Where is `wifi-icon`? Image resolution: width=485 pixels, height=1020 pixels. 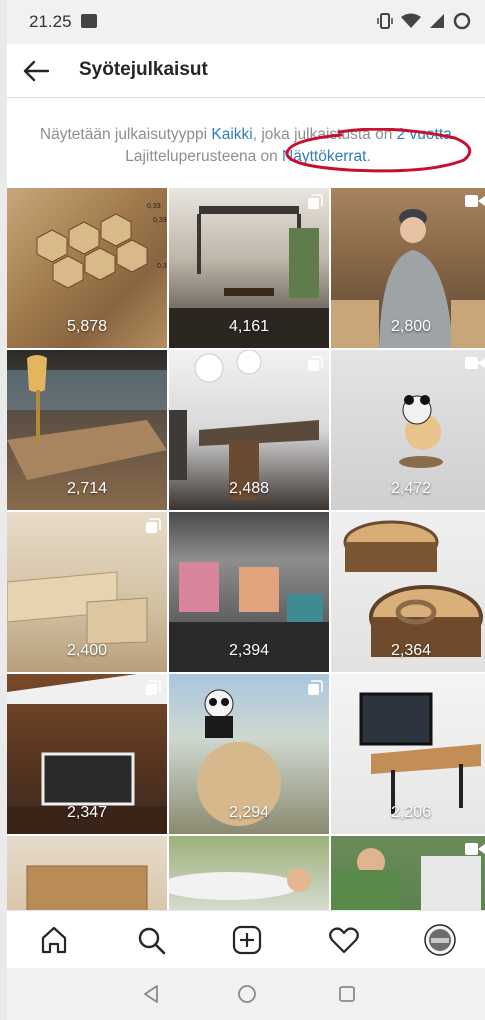
wifi-icon is located at coordinates (411, 20).